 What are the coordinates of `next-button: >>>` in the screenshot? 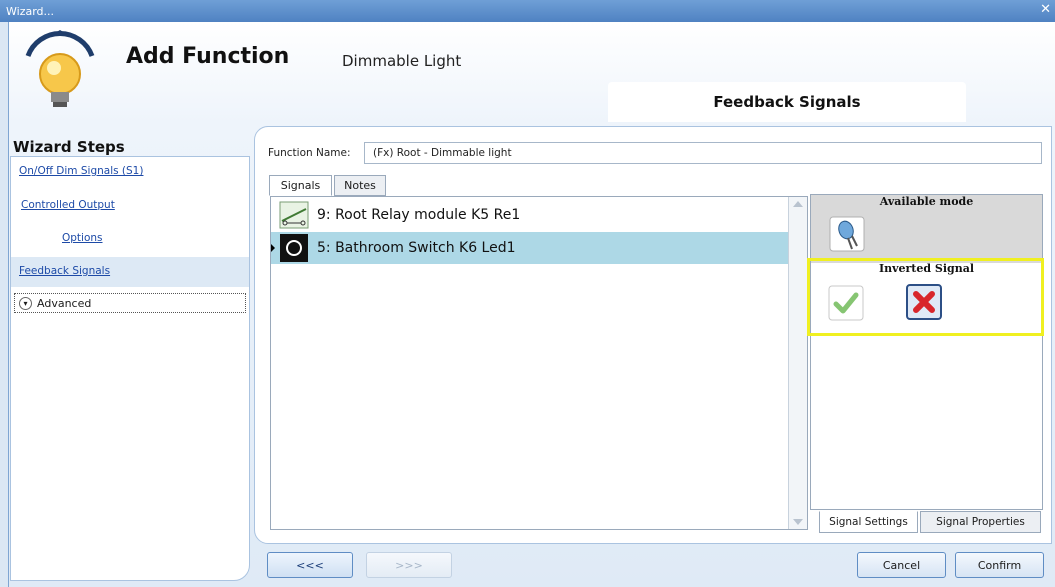 It's located at (409, 565).